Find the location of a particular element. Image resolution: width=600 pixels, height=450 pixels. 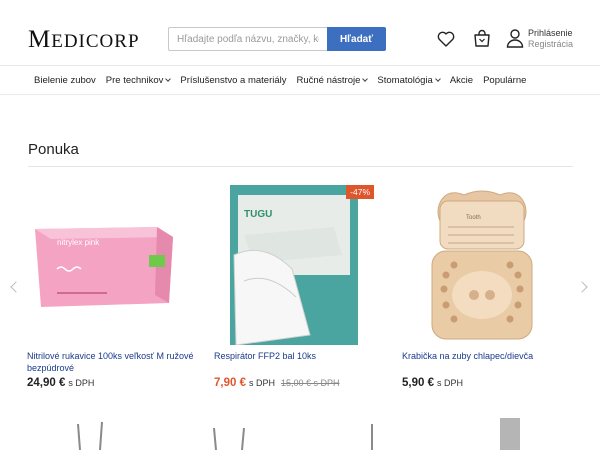

header: MEDICORP Hľadať Prihlásenie Registrácia is located at coordinates (300, 33).